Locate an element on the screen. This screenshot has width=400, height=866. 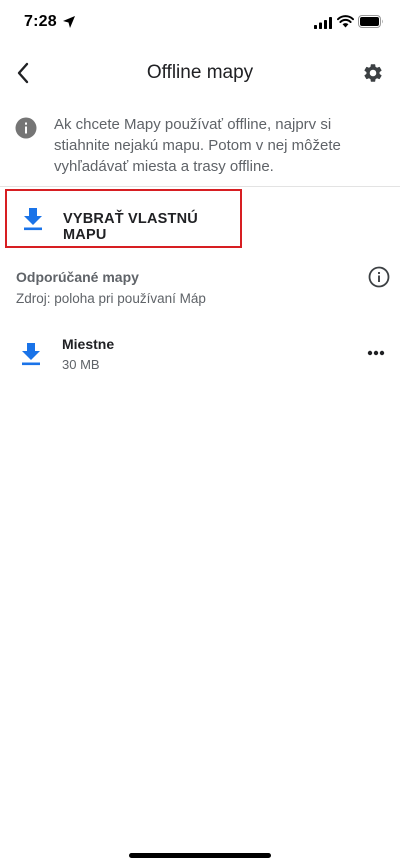
select-own-map-label: VYBRAŤ VLASTNÚ MAPU is located at coordinates (130, 227).